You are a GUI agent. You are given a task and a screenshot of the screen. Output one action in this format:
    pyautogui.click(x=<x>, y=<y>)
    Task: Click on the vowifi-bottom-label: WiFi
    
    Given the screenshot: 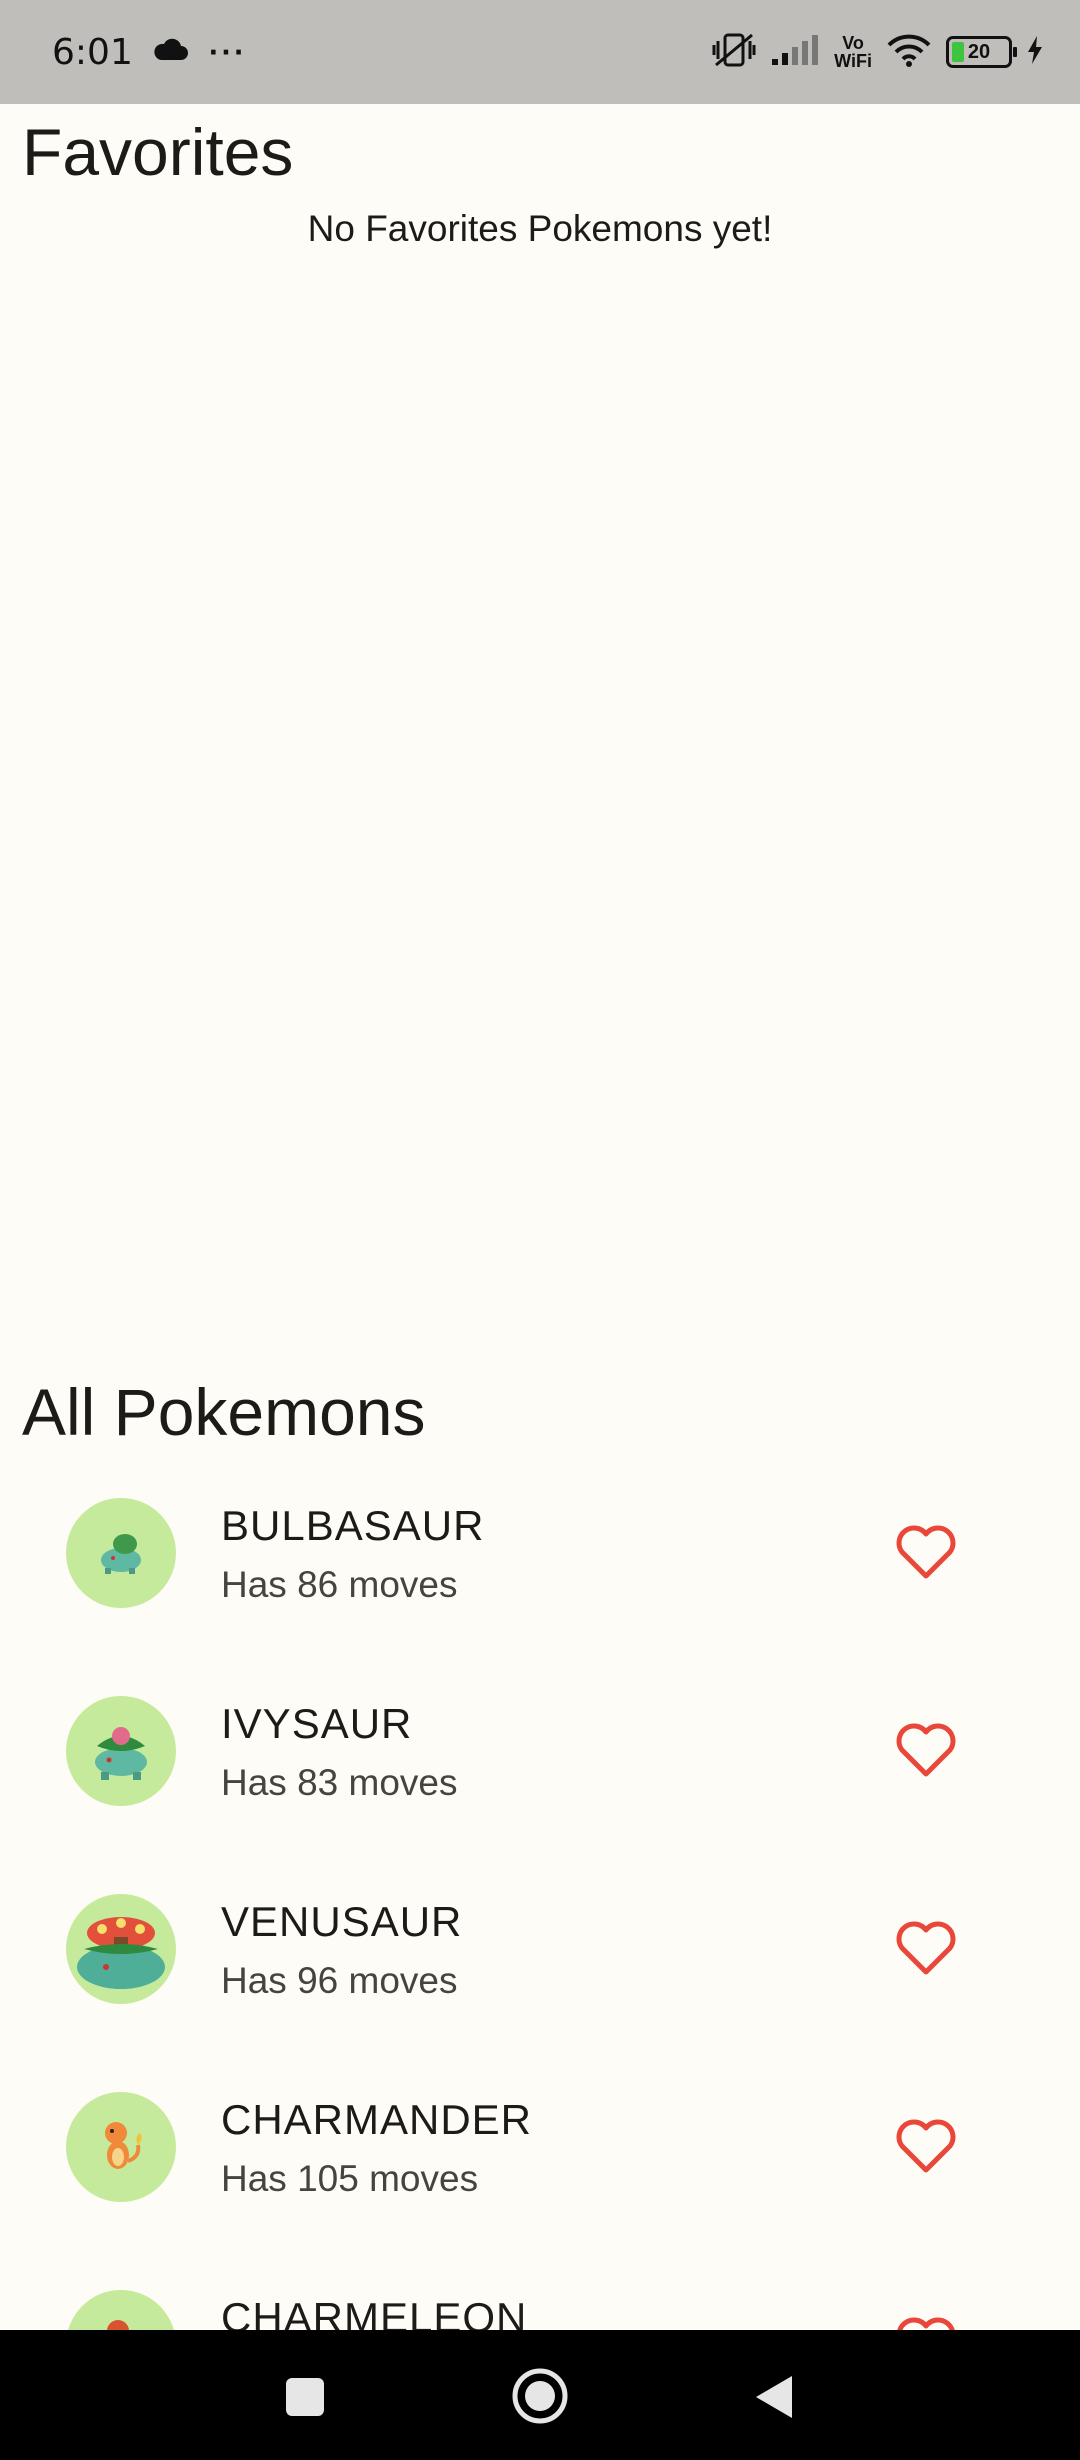 What is the action you would take?
    pyautogui.click(x=853, y=61)
    